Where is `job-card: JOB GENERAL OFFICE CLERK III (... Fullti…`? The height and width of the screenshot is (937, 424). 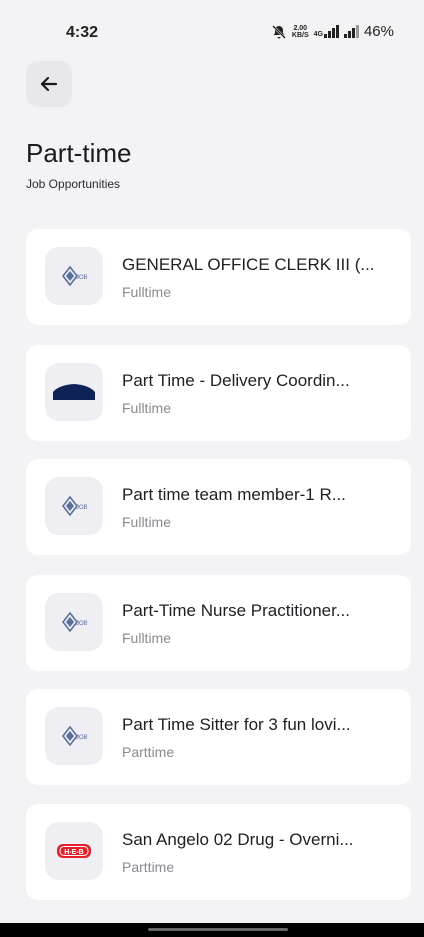 job-card: JOB GENERAL OFFICE CLERK III (... Fullti… is located at coordinates (218, 277).